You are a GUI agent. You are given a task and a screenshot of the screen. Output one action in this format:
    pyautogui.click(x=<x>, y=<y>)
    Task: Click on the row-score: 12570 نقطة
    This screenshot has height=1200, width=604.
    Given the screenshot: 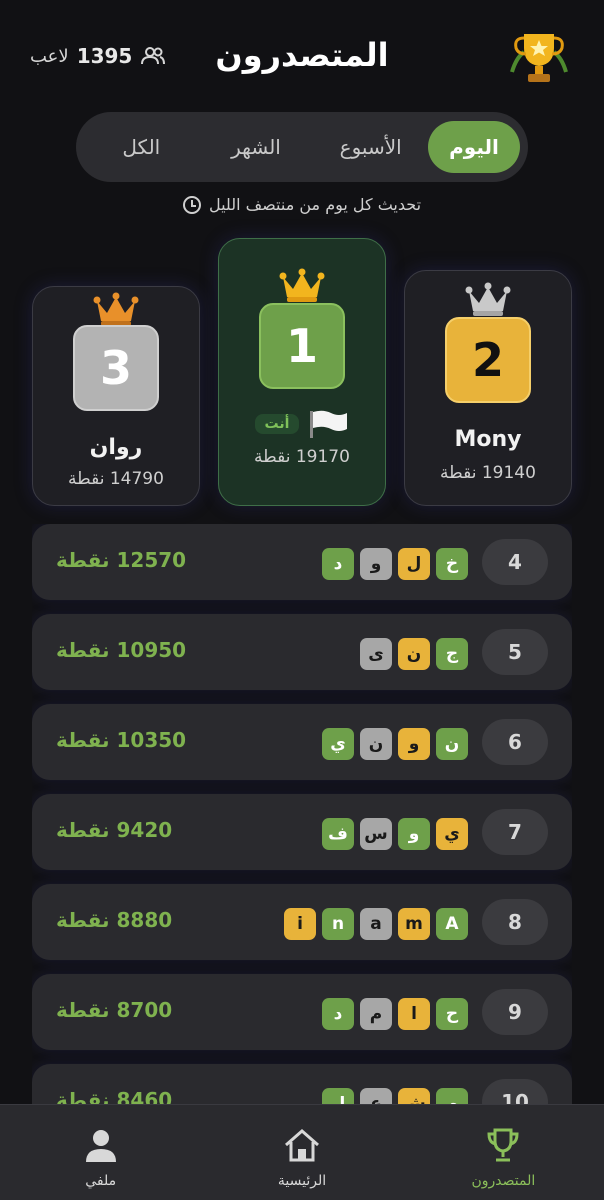 What is the action you would take?
    pyautogui.click(x=121, y=560)
    